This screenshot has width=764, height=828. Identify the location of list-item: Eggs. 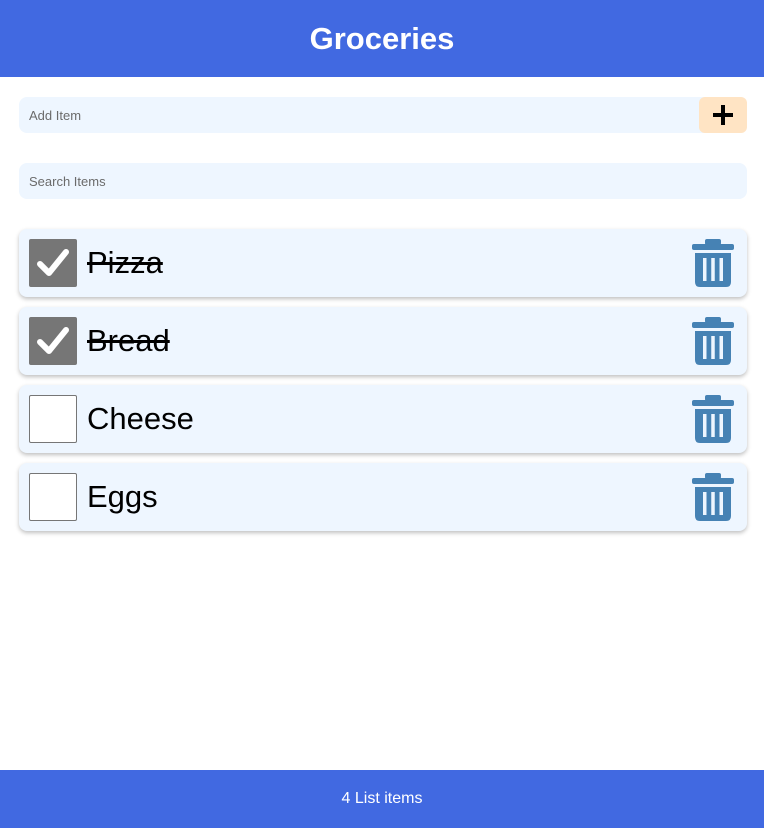
(383, 497).